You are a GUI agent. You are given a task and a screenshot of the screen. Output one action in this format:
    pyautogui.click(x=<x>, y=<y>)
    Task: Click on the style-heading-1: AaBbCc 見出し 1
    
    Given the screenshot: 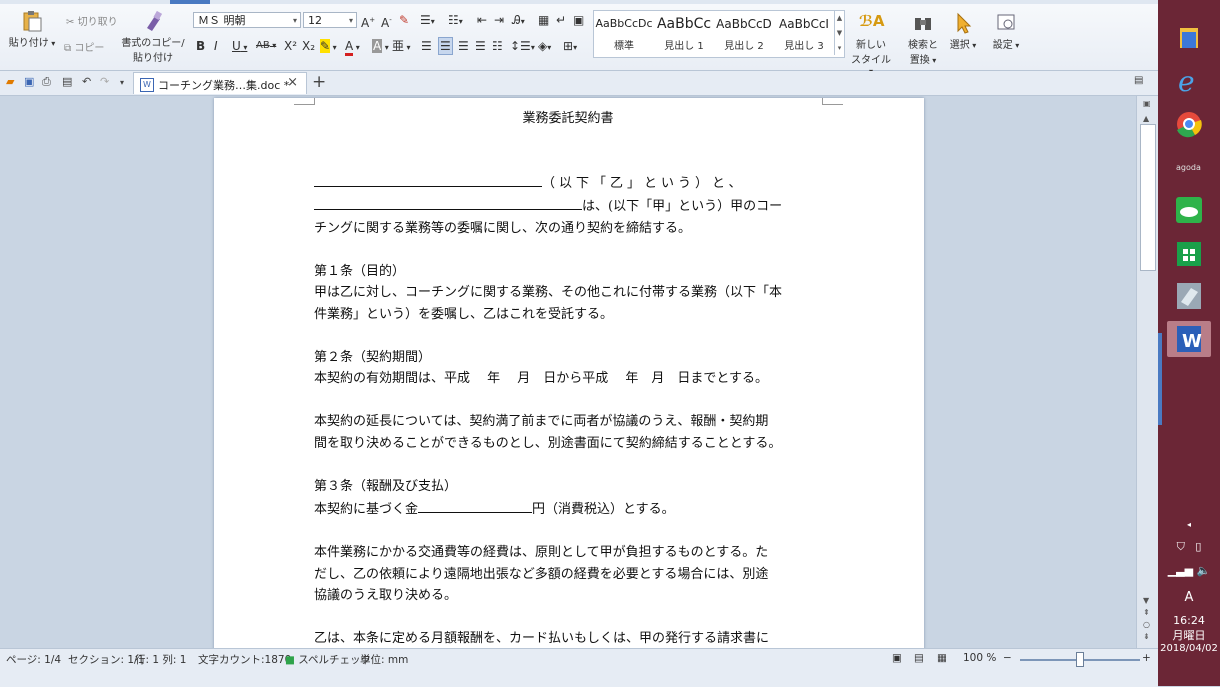 What is the action you would take?
    pyautogui.click(x=684, y=33)
    